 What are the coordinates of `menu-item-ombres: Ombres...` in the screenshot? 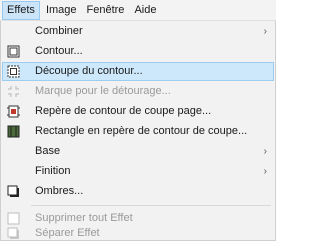 It's located at (138, 191).